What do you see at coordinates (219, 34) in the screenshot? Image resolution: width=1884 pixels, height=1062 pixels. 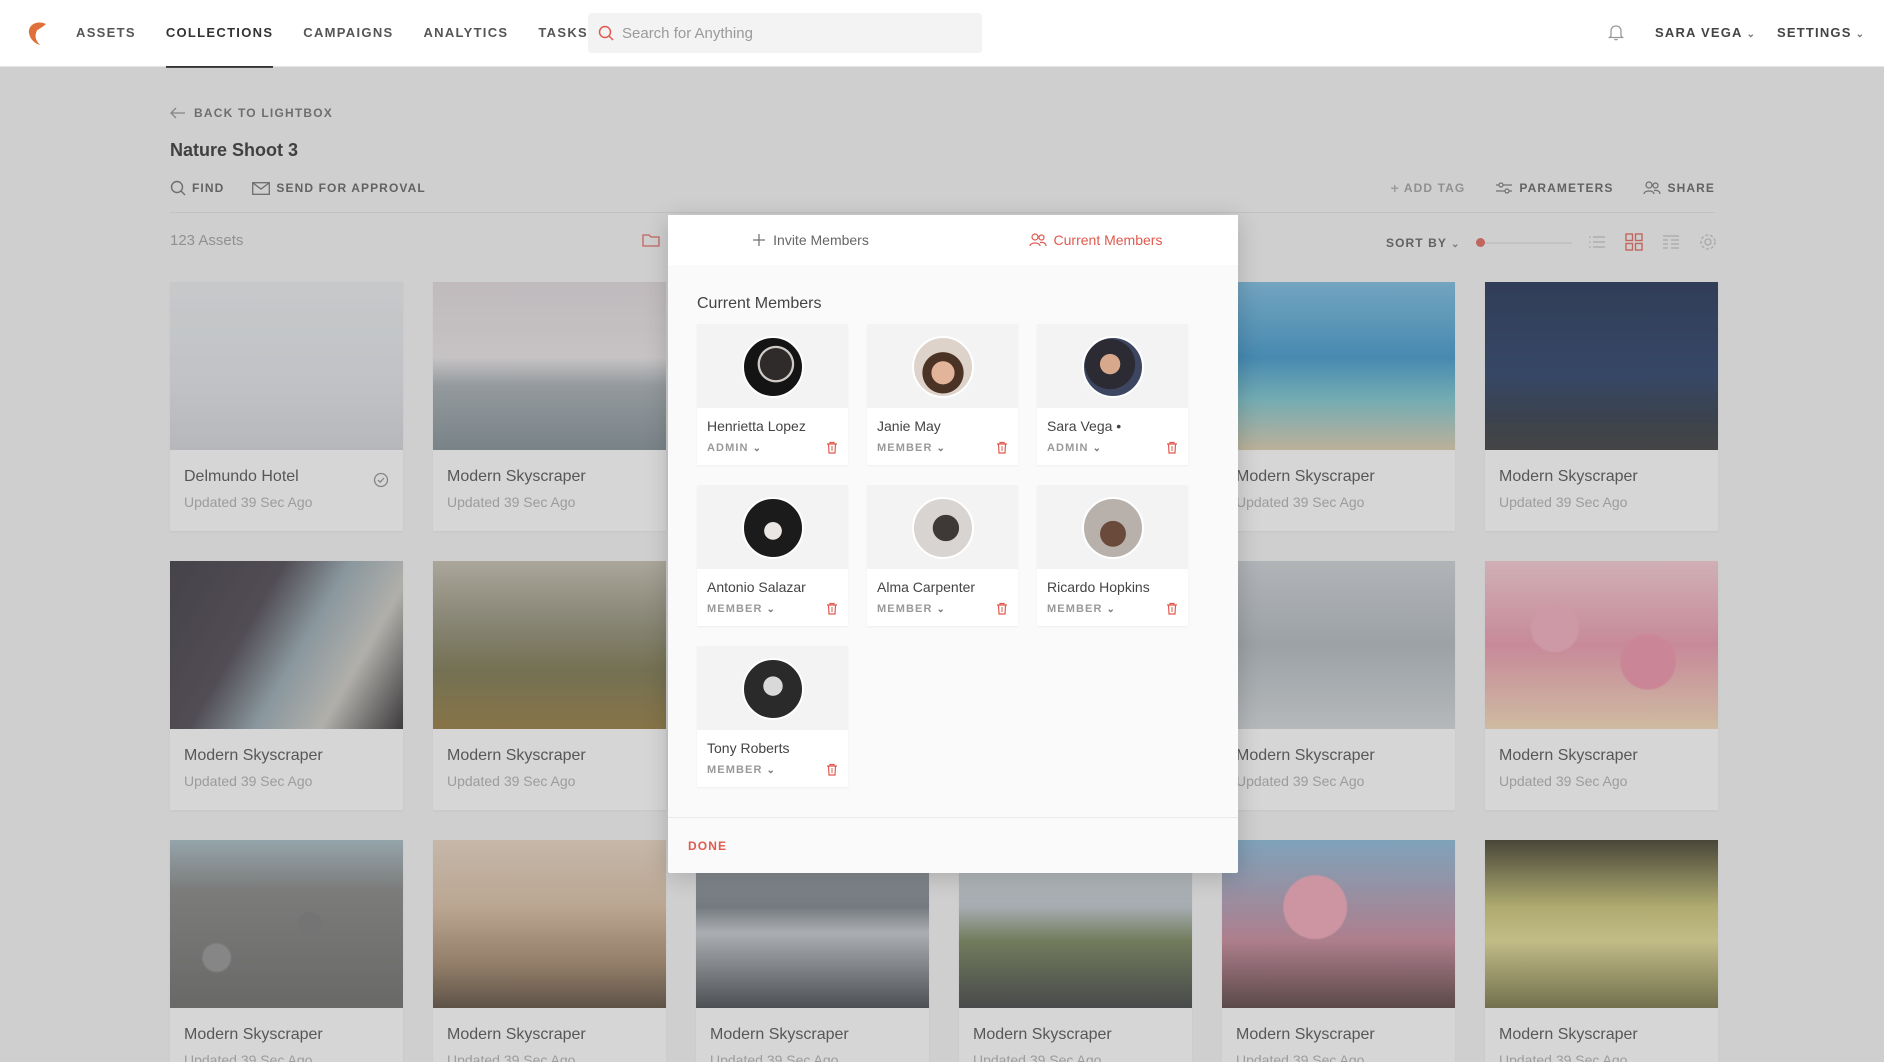 I see `nav-item-collections: COLLECTIONS` at bounding box center [219, 34].